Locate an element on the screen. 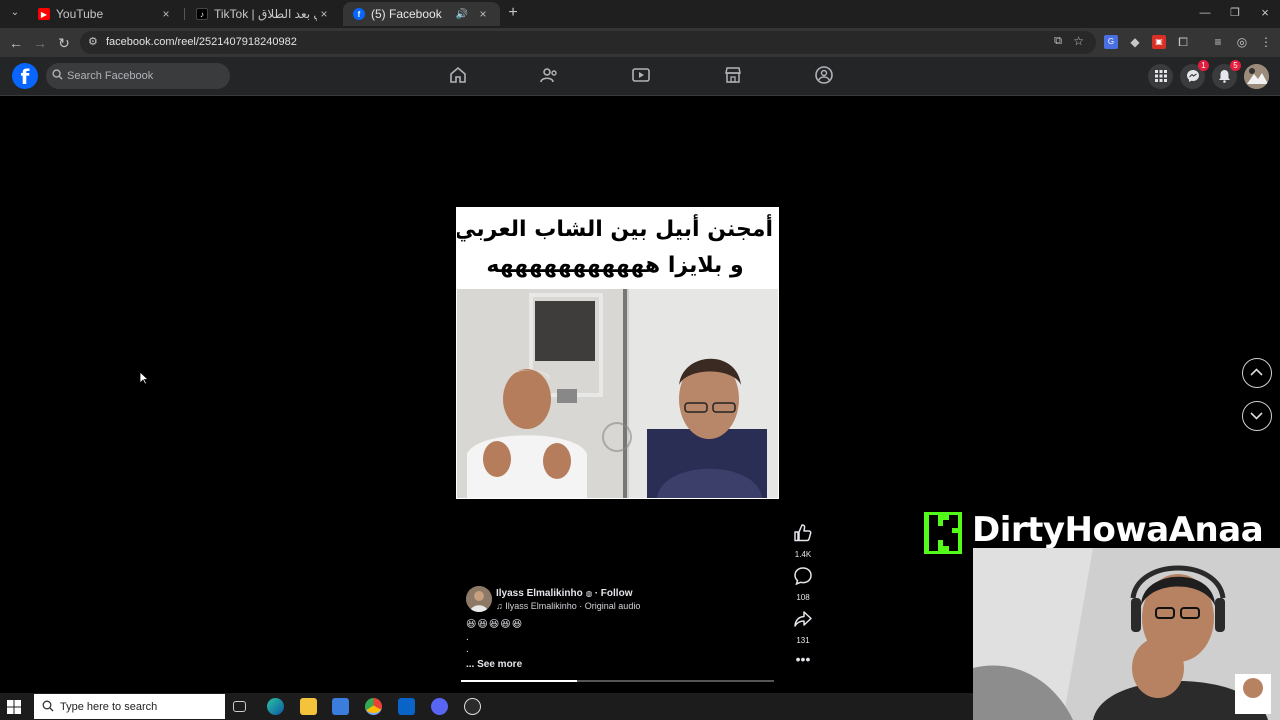 The image size is (1280, 720). share-action: 131 is located at coordinates (803, 626).